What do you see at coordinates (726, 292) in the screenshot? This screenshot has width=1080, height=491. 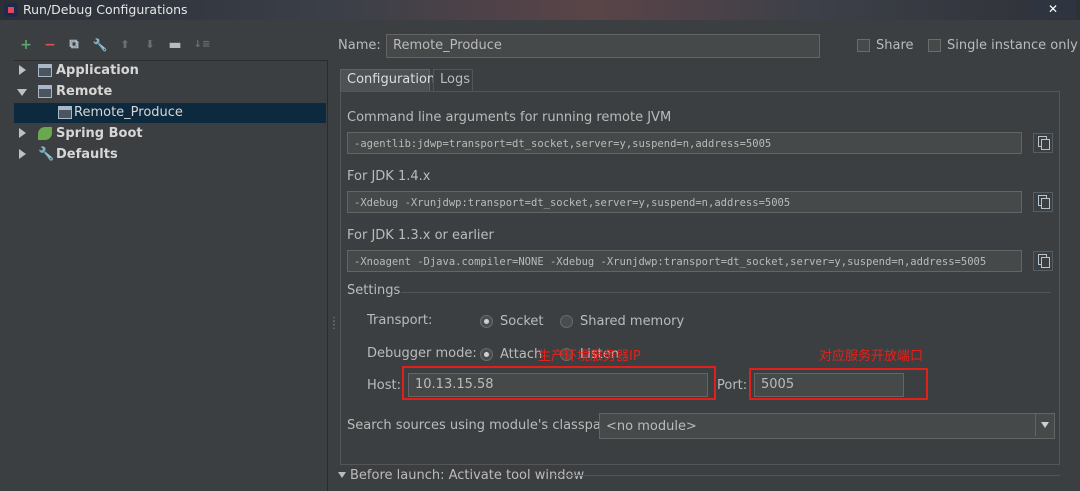 I see `settings-divider` at bounding box center [726, 292].